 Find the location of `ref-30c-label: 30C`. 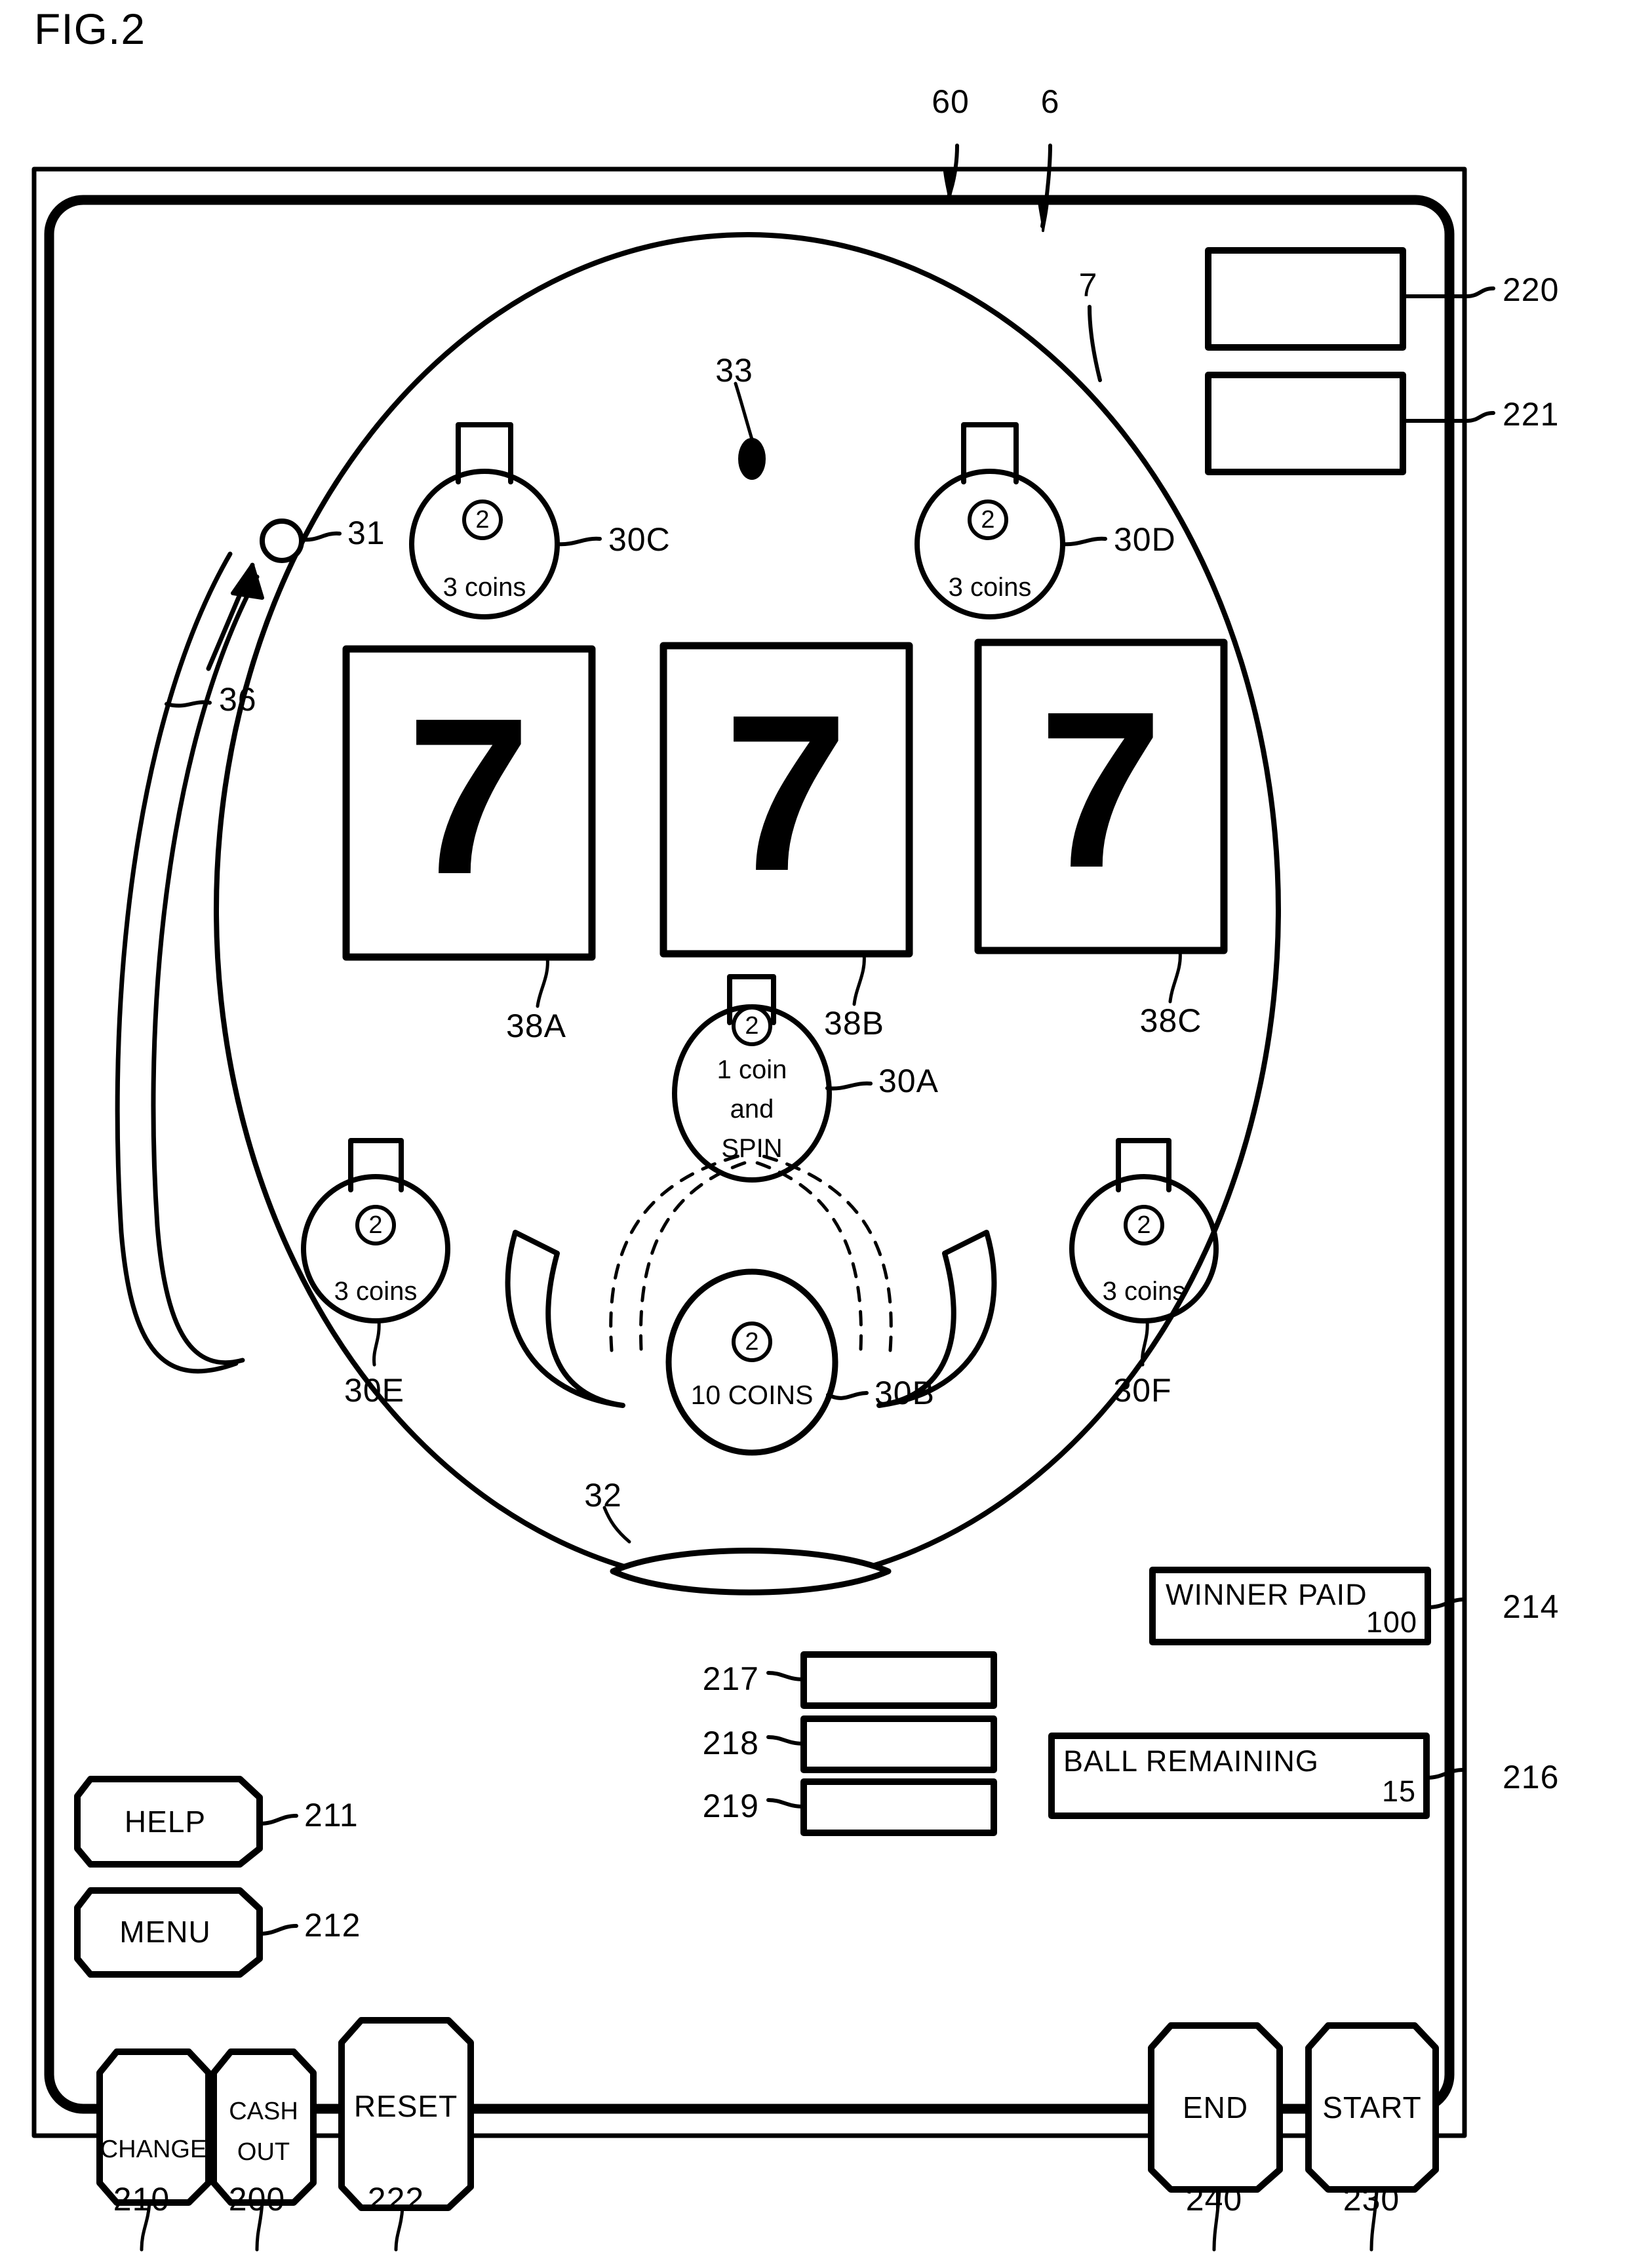

ref-30c-label: 30C is located at coordinates (639, 539).